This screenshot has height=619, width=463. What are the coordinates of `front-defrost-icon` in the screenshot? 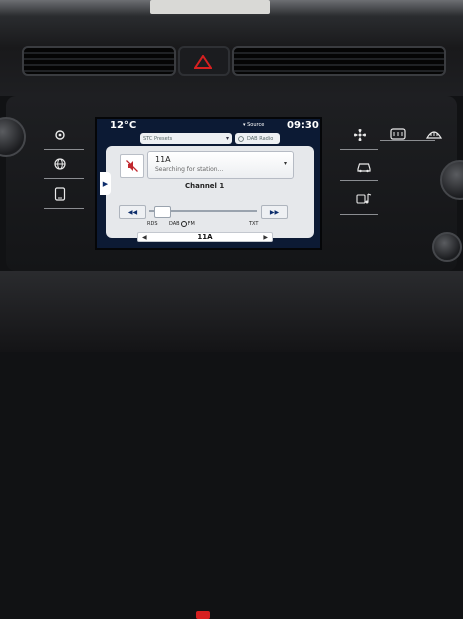 It's located at (434, 135).